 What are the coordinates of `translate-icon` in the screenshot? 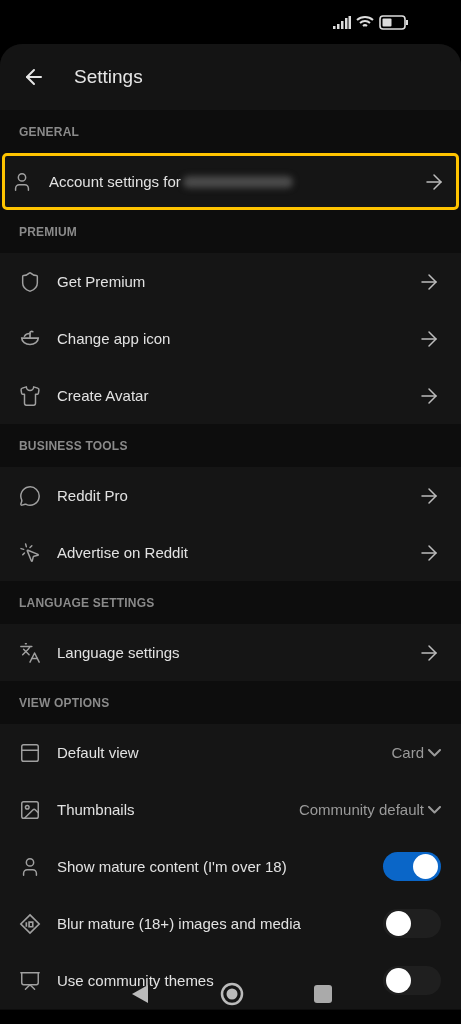 It's located at (30, 652).